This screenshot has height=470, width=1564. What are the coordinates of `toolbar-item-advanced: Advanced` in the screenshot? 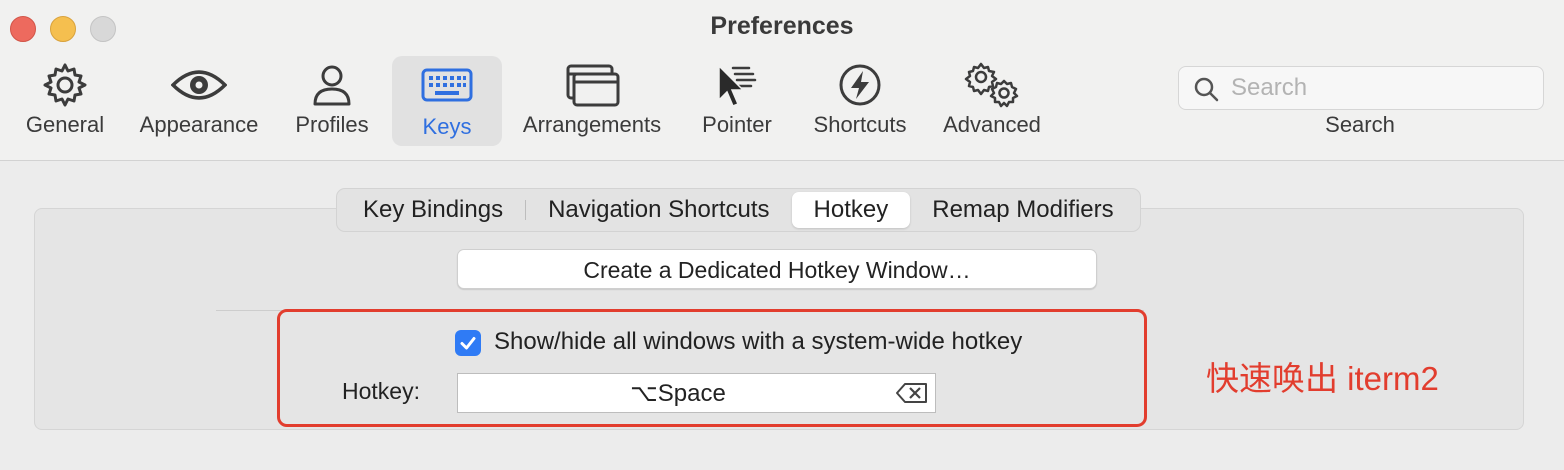 It's located at (992, 101).